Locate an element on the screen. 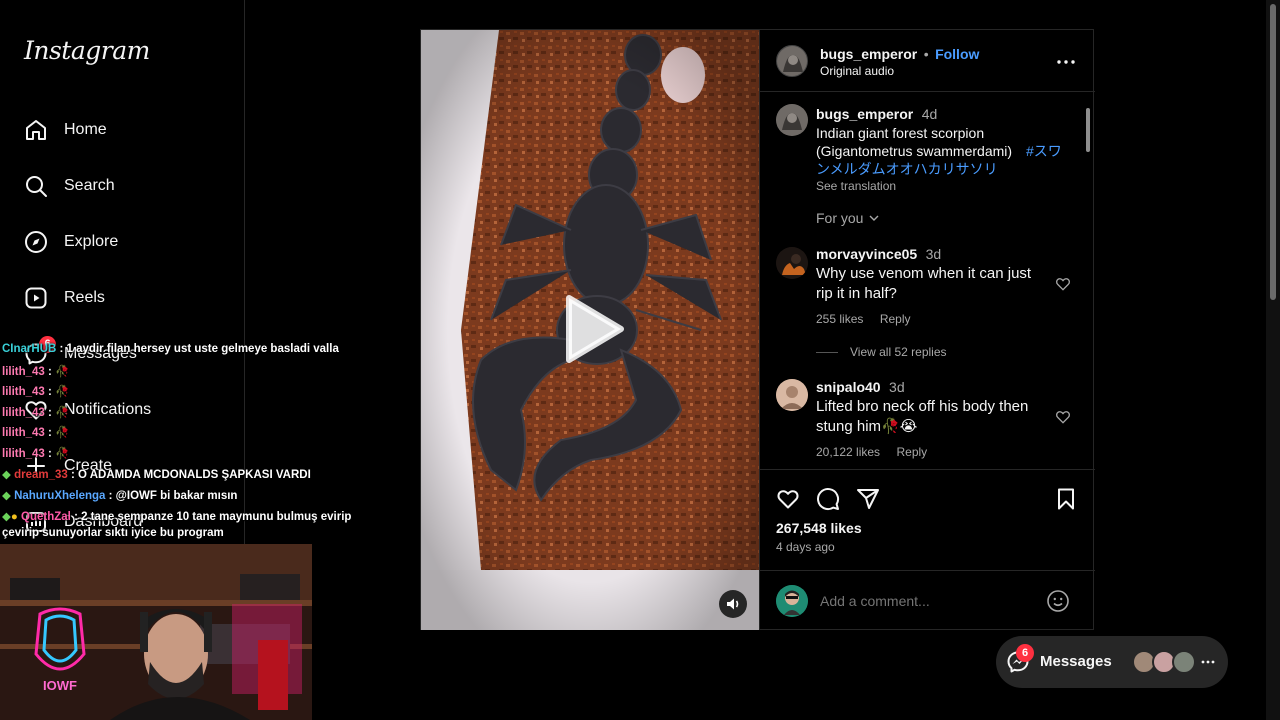  search-icon is located at coordinates (36, 186).